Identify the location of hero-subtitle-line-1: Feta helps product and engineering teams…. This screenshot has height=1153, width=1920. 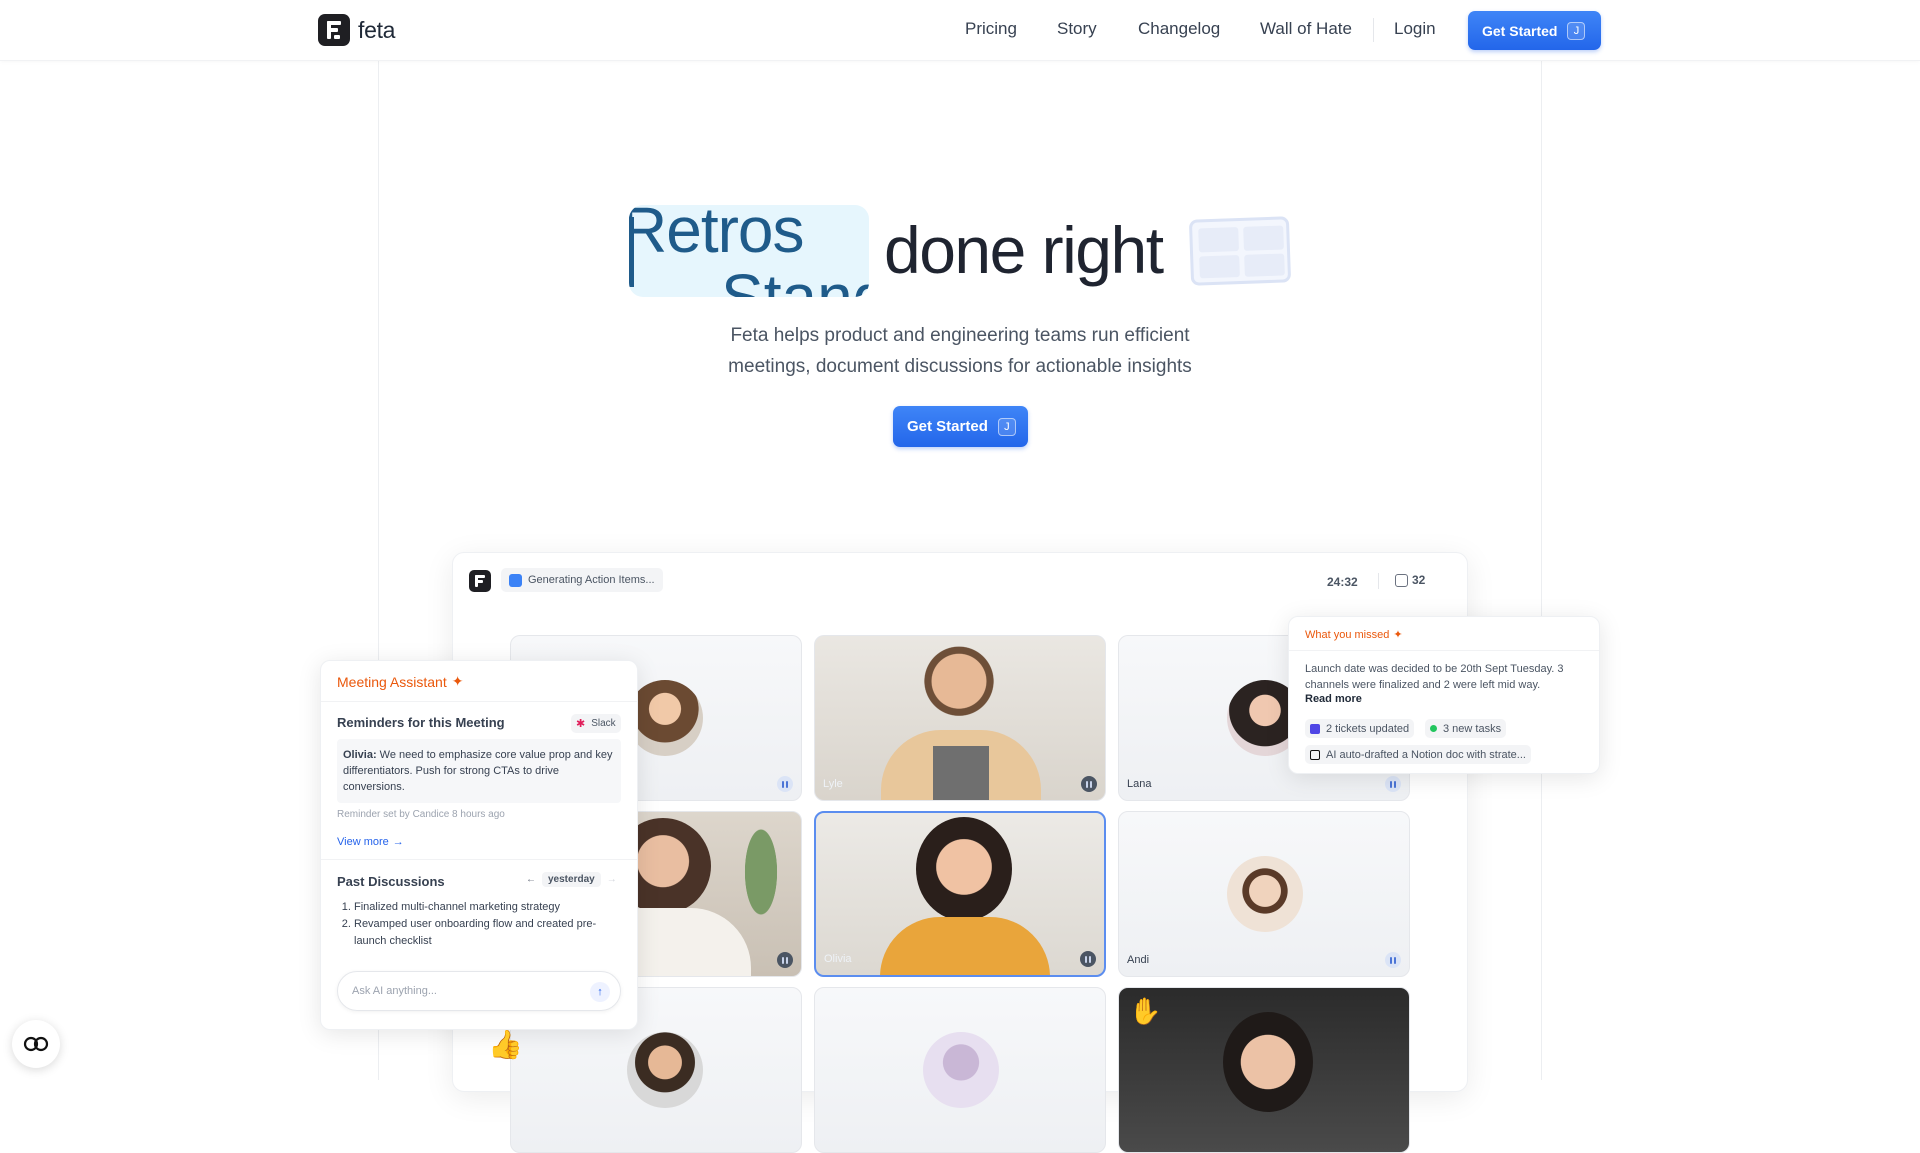
(960, 335).